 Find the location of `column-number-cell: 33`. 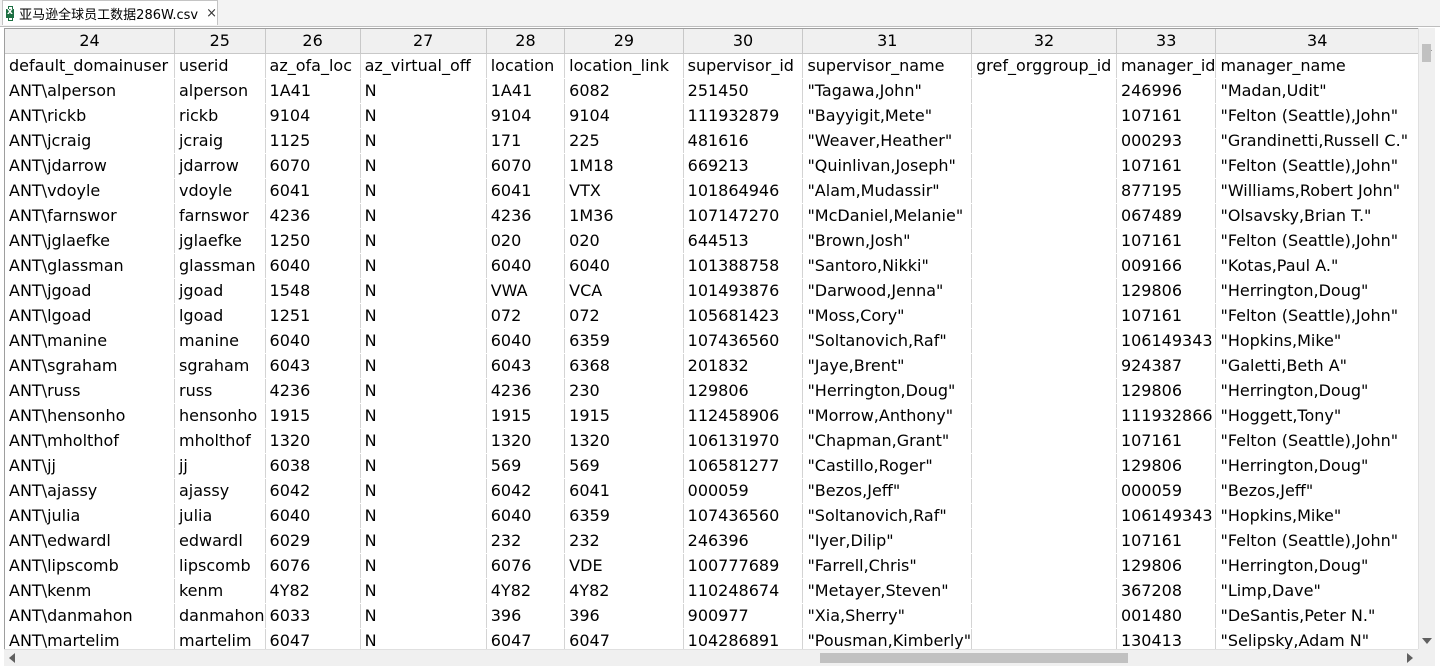

column-number-cell: 33 is located at coordinates (1166, 41).